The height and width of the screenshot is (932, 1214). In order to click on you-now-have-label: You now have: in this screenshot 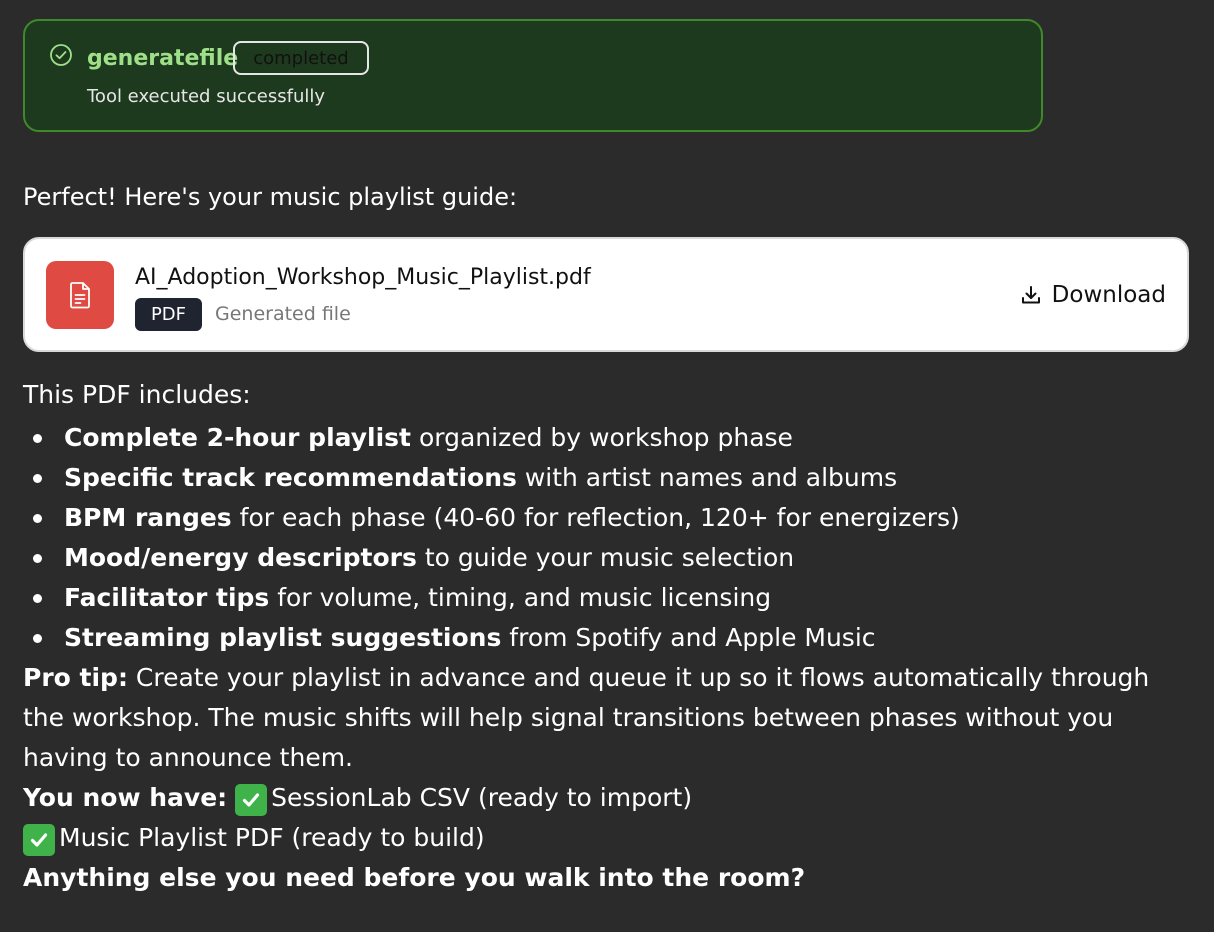, I will do `click(125, 797)`.